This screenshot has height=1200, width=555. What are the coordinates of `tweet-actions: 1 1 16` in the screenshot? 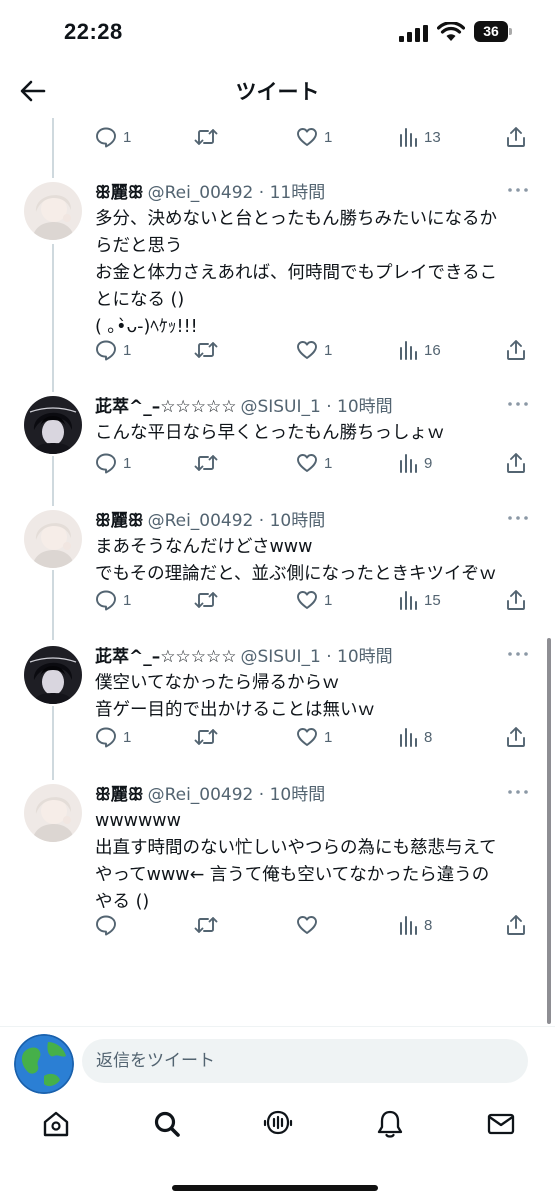 It's located at (277, 350).